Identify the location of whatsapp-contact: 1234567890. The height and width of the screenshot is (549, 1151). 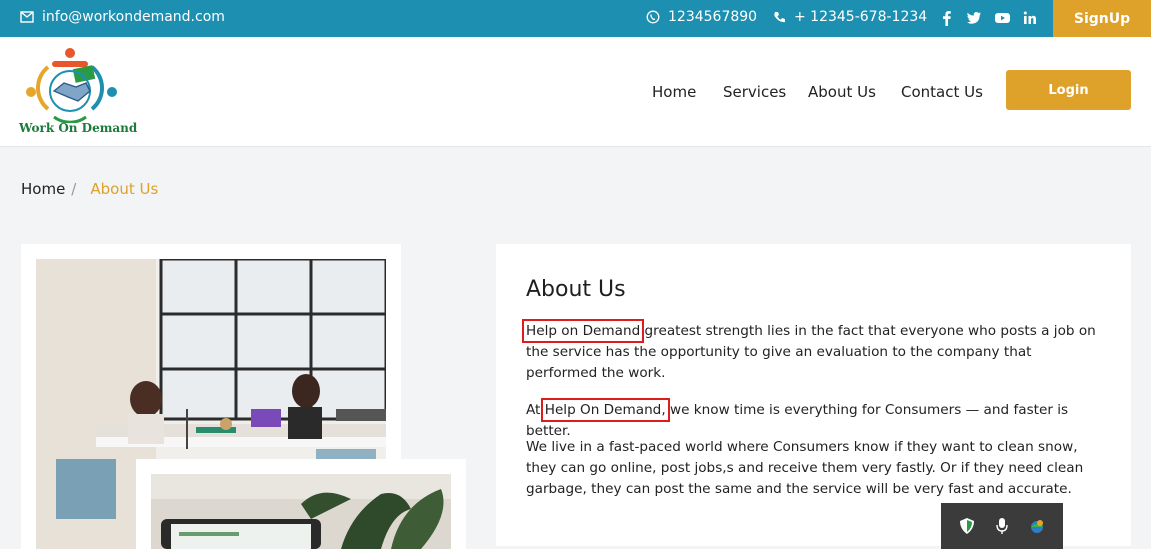
(701, 17).